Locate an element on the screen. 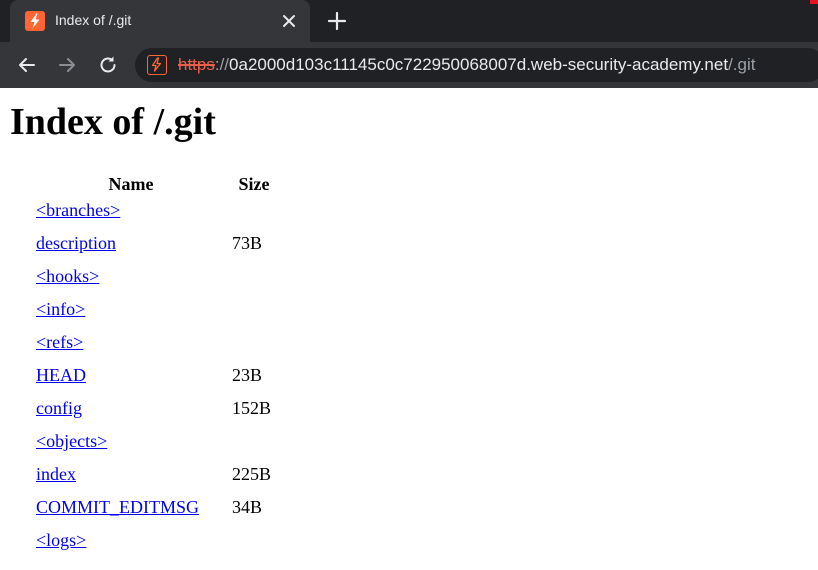 The width and height of the screenshot is (818, 570). reload-icon is located at coordinates (108, 65).